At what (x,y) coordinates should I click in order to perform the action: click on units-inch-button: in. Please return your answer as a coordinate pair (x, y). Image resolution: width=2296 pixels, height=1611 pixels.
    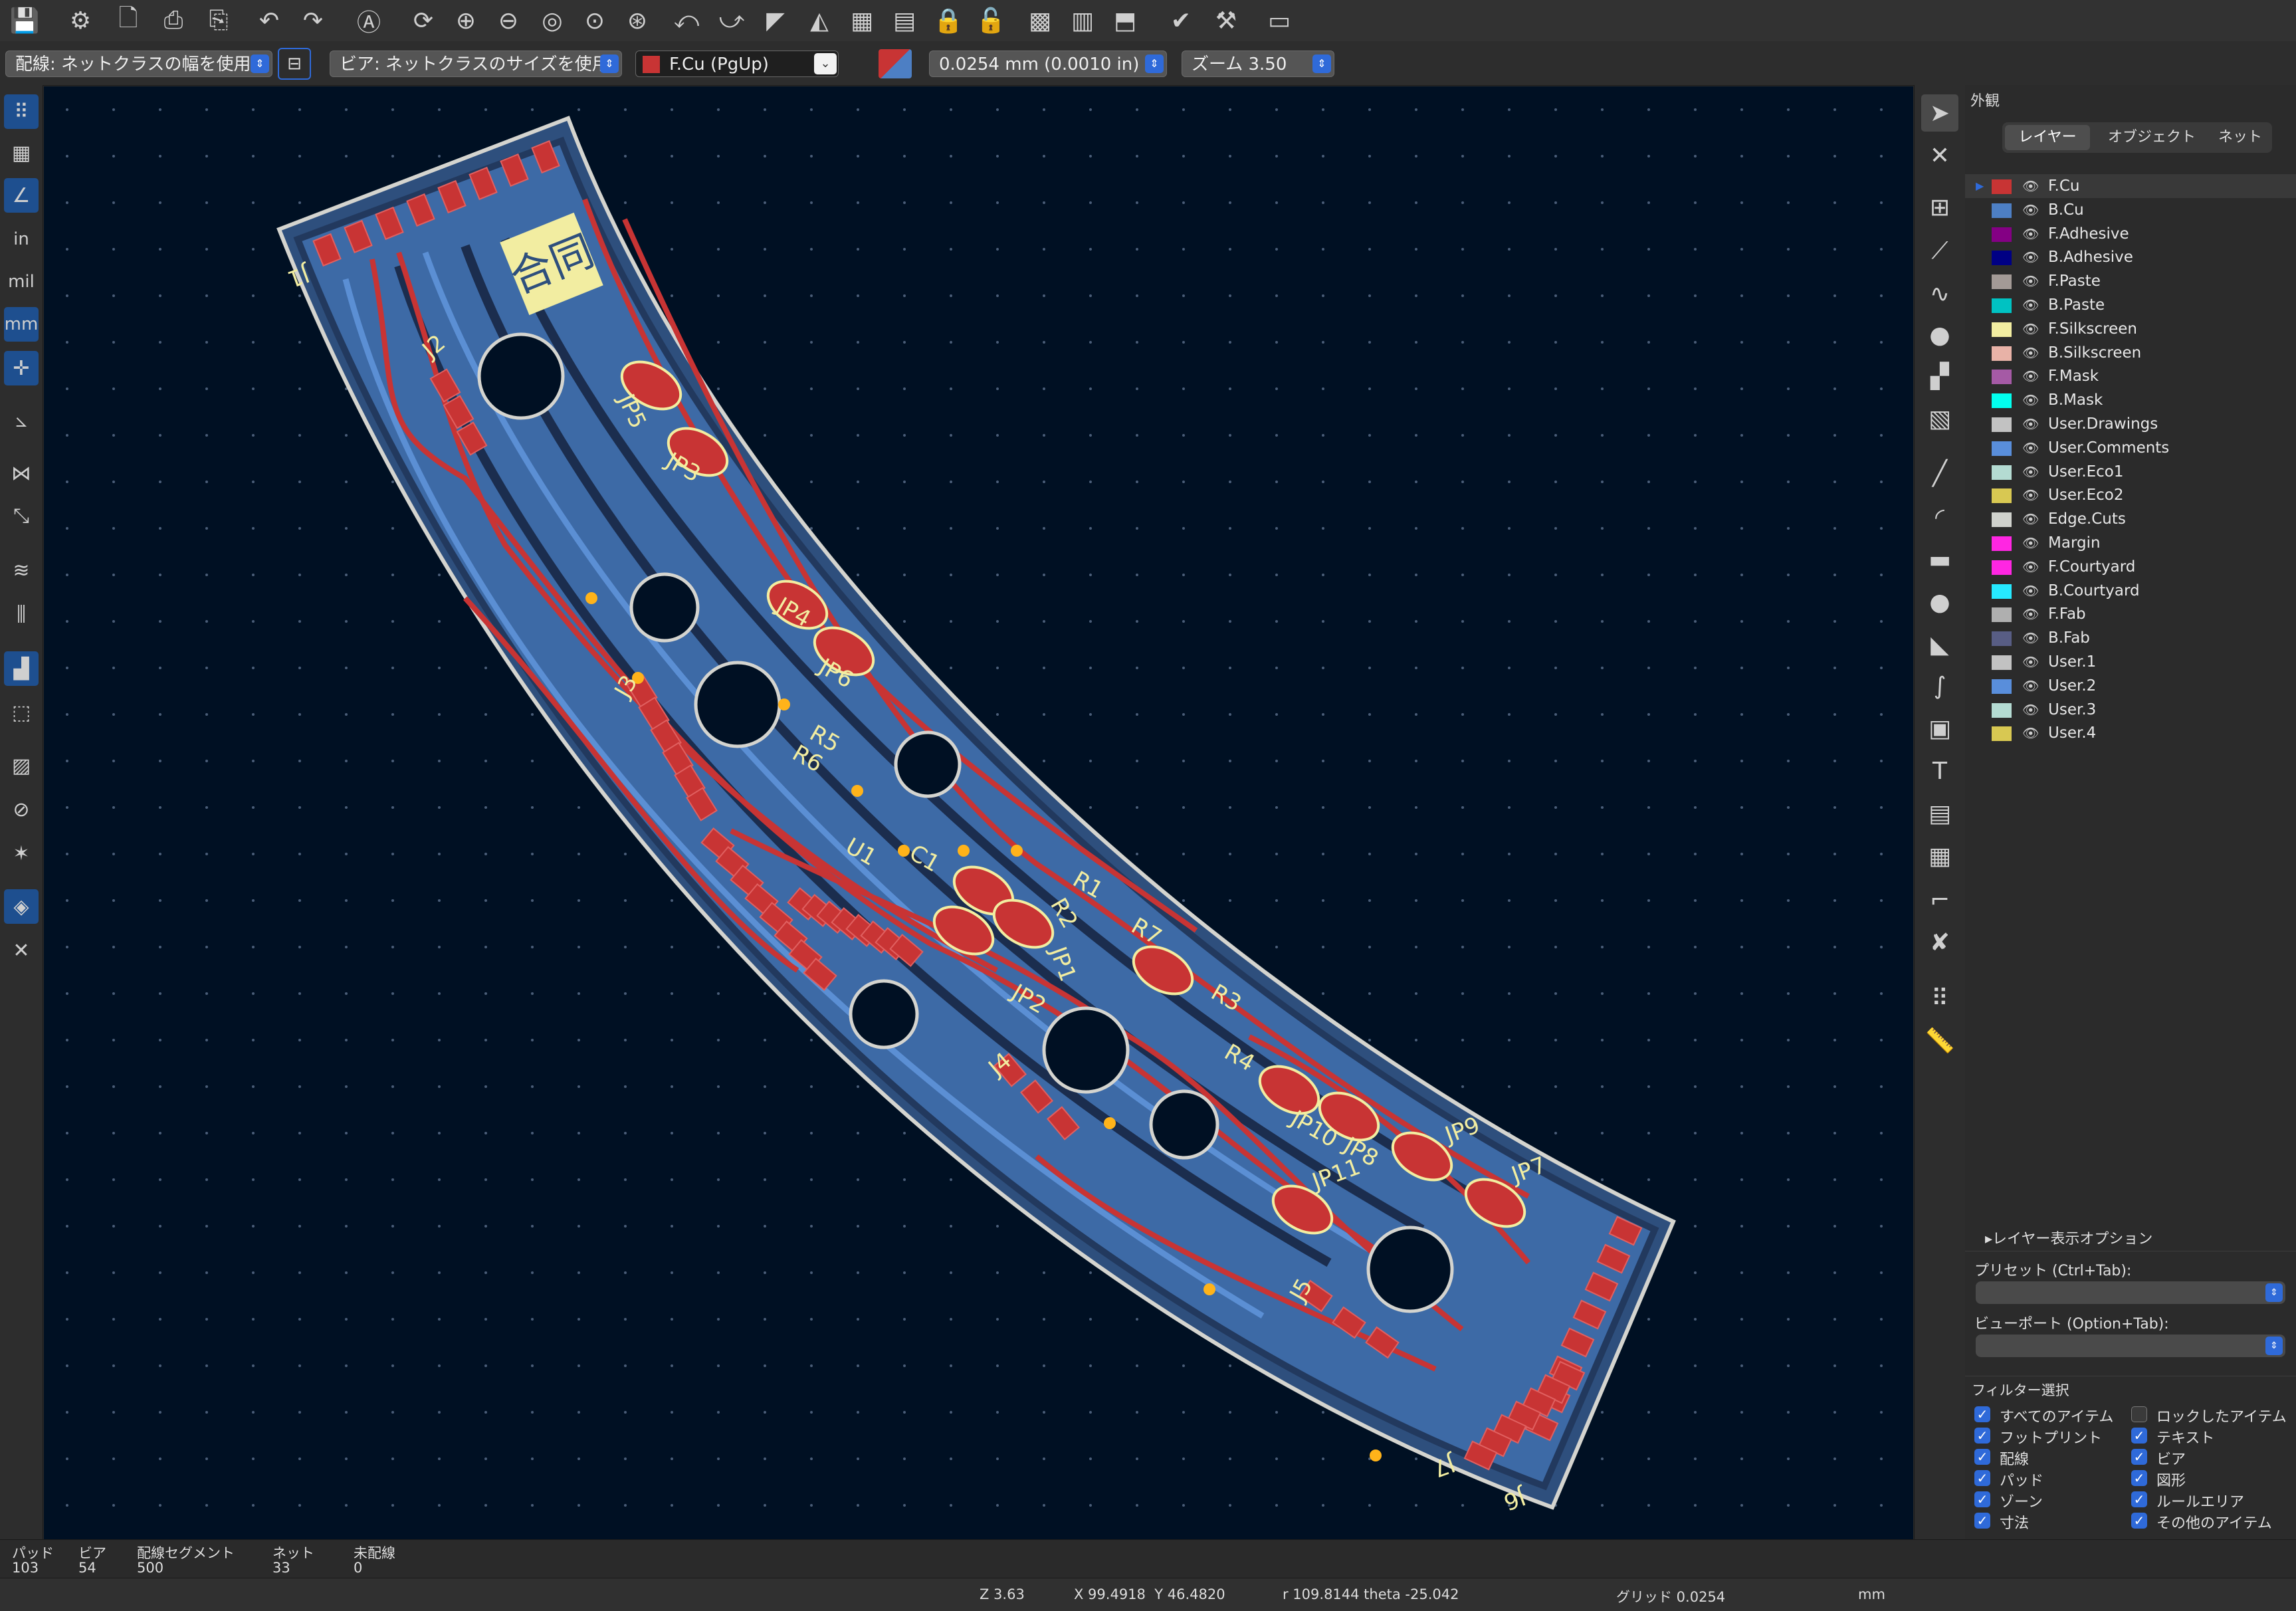
    Looking at the image, I should click on (21, 240).